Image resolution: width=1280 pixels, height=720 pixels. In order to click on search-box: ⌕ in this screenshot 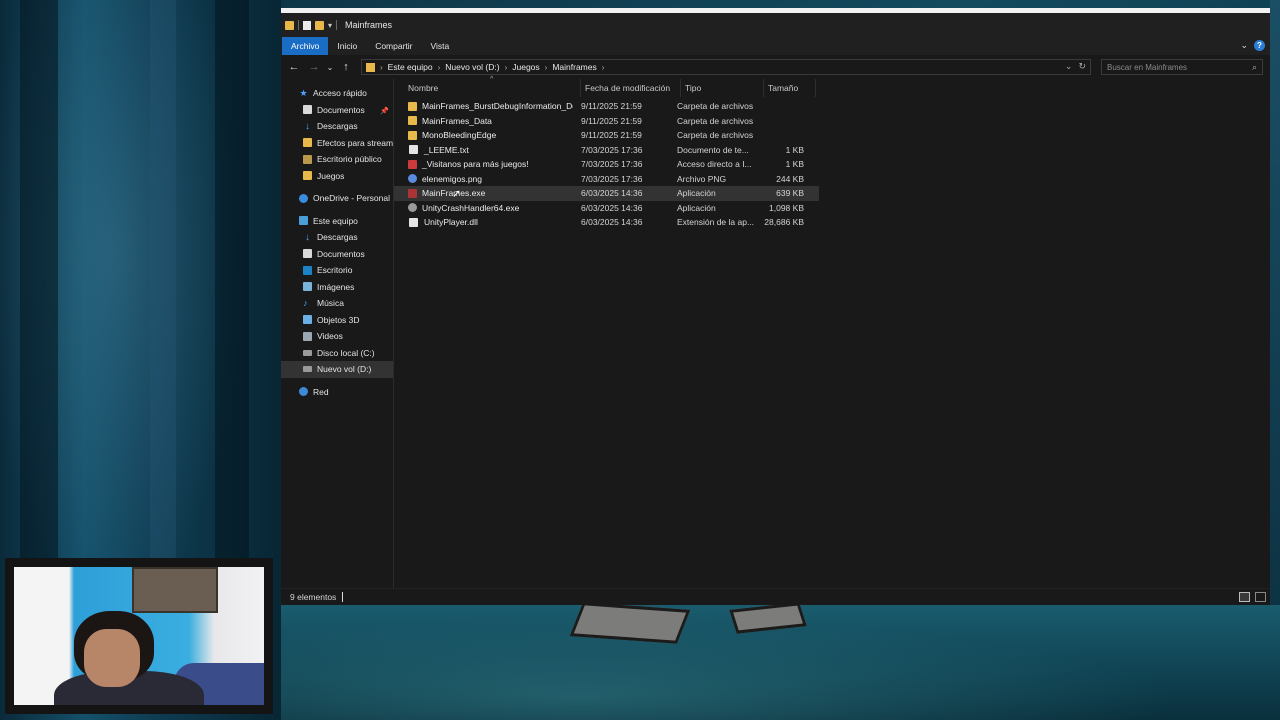, I will do `click(1182, 67)`.